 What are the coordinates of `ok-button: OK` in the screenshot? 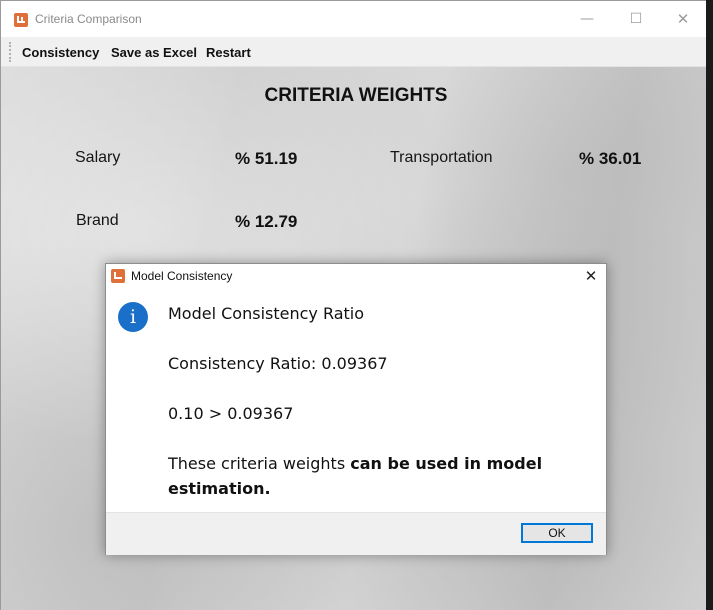 It's located at (557, 533).